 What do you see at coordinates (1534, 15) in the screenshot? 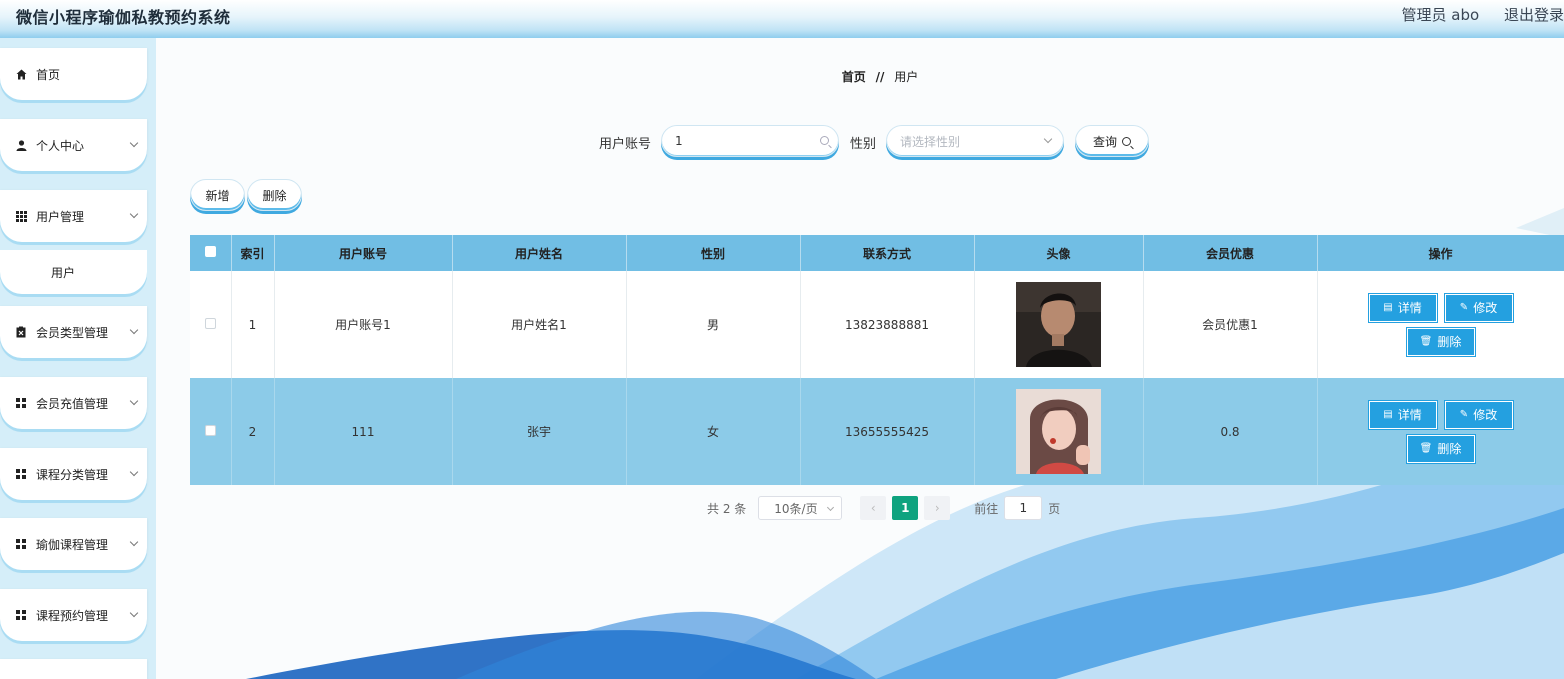
I see `logout-link: 退出登录` at bounding box center [1534, 15].